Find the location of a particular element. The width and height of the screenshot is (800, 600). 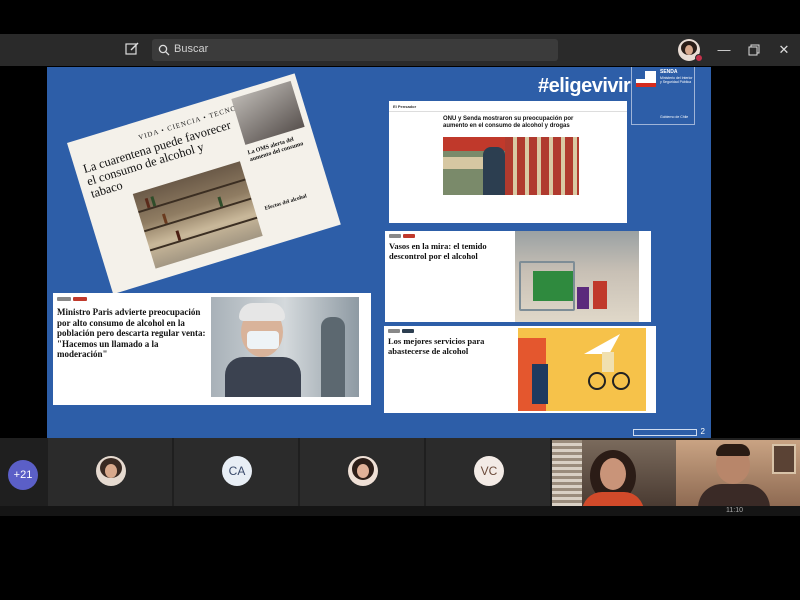

title-bar: Buscar — ✕ is located at coordinates (400, 50).